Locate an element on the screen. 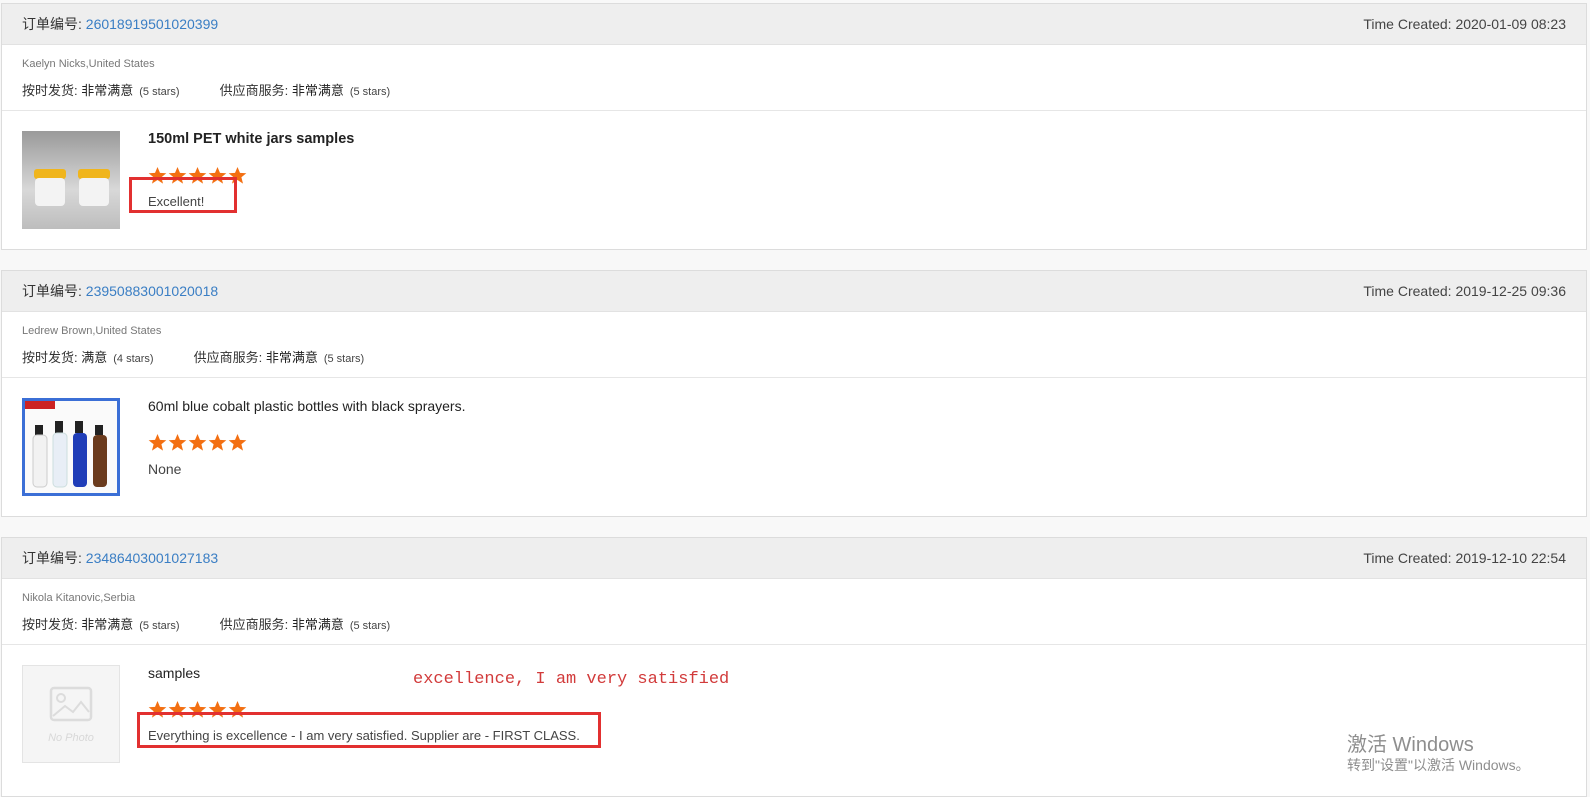  ontime-rating: 按时发货: 满意 (4 stars) is located at coordinates (88, 356).